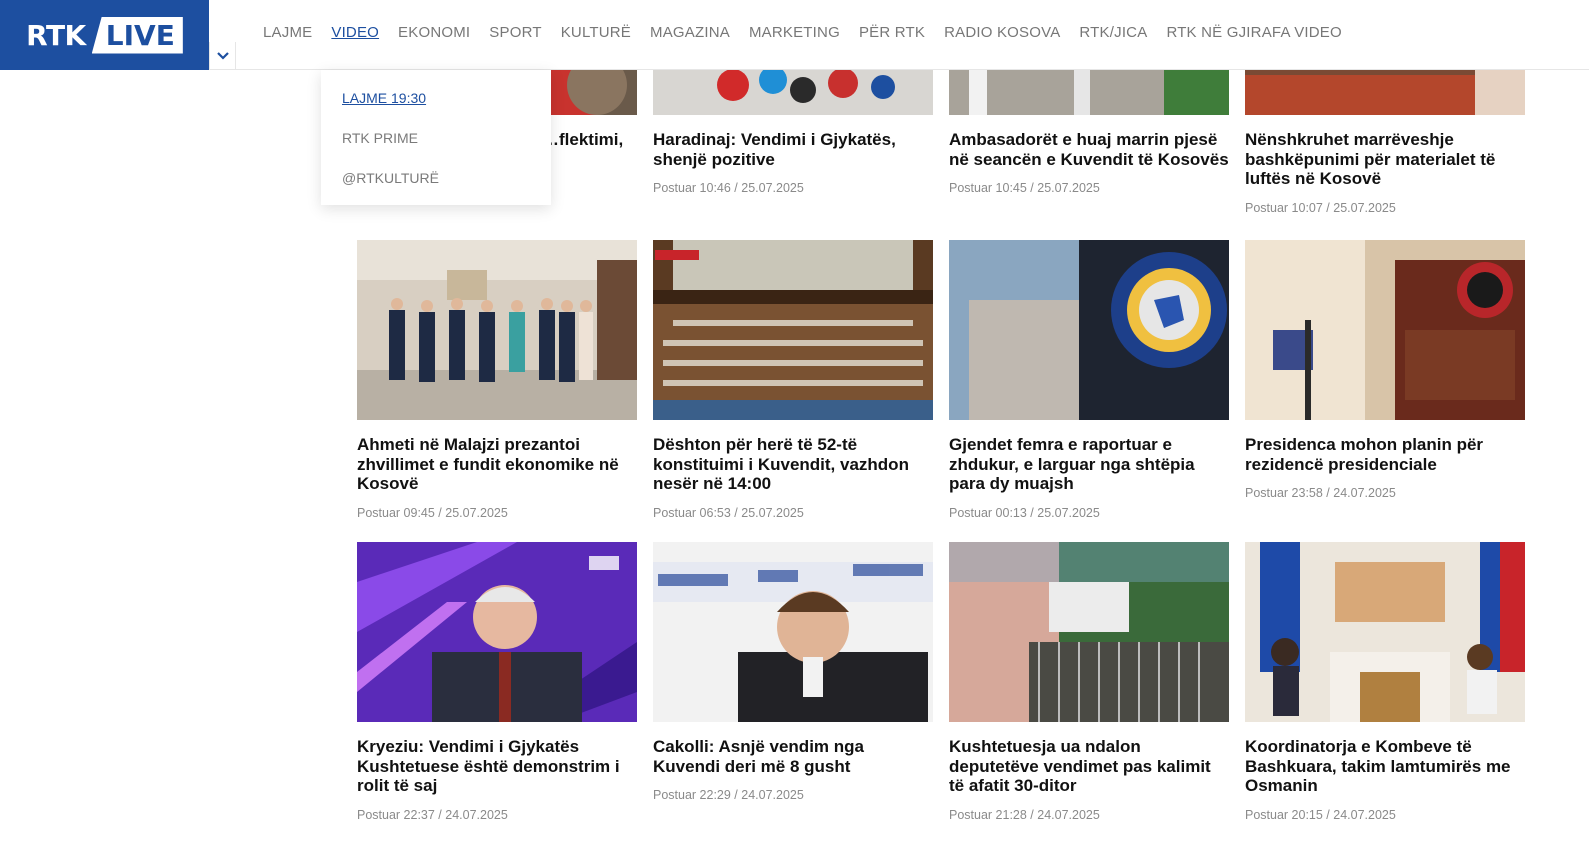 The image size is (1589, 852). I want to click on nav-item-ekonomi: EKONOMI, so click(434, 32).